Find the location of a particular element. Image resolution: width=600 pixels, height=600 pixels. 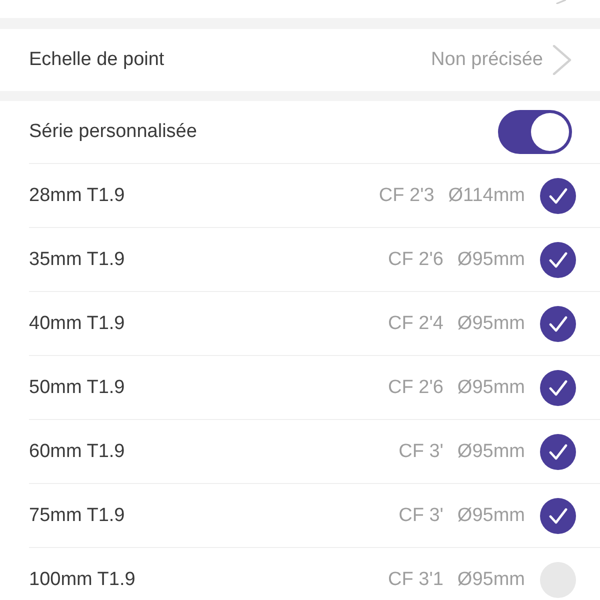

lens-name: 35mm T1.9 is located at coordinates (77, 259).